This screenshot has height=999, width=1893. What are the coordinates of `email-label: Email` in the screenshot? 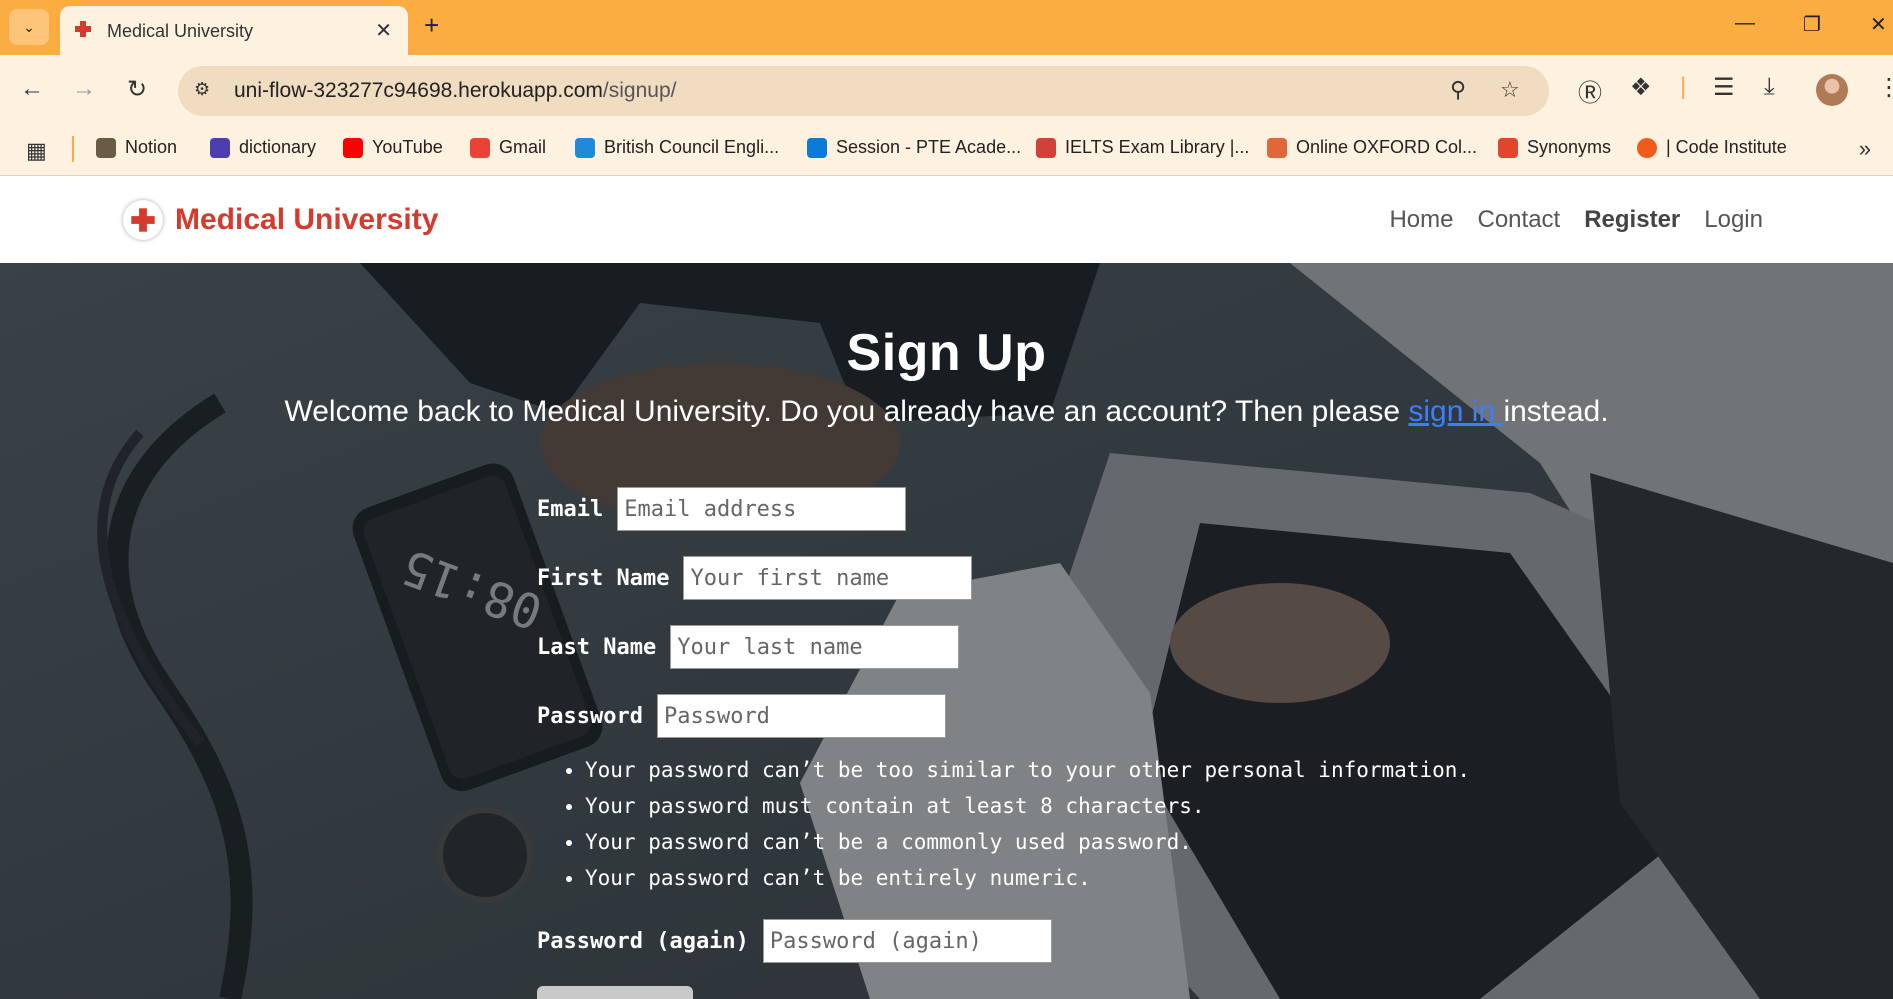 It's located at (570, 509).